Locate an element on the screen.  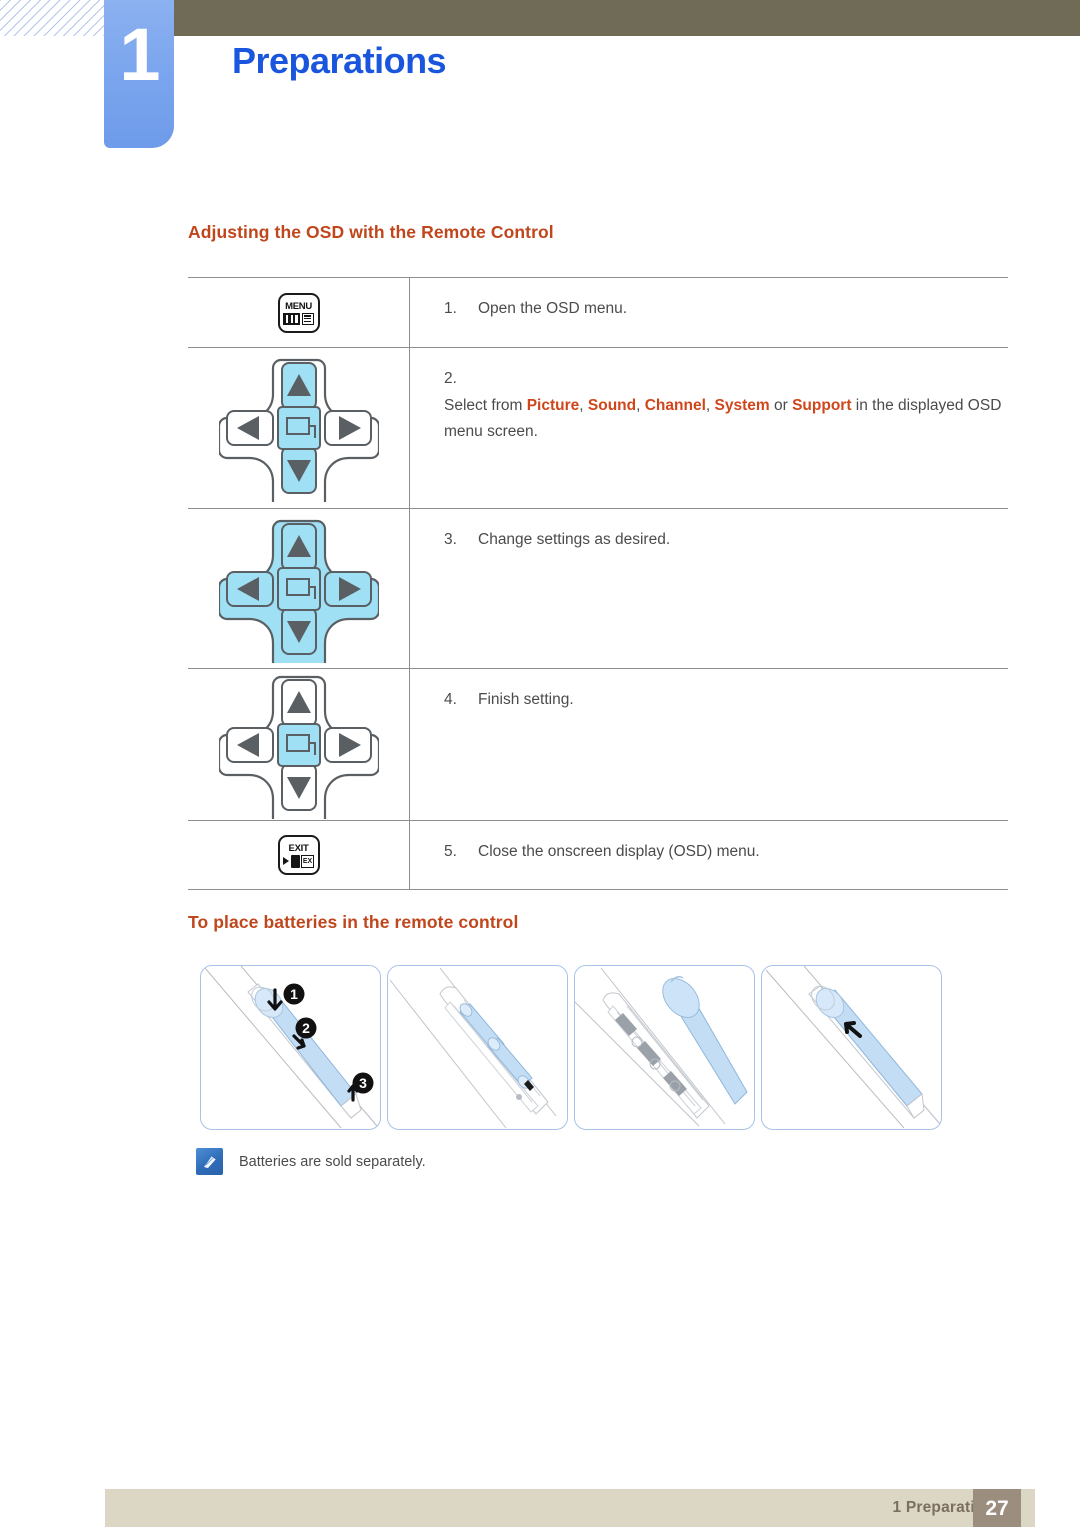
exit-button-icon: EXIT EX is located at coordinates (298, 855).